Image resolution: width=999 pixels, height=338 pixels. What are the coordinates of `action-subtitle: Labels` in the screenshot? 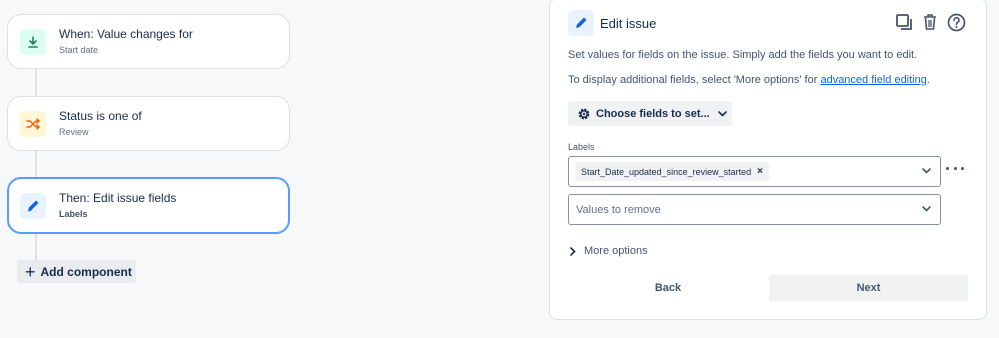 It's located at (73, 214).